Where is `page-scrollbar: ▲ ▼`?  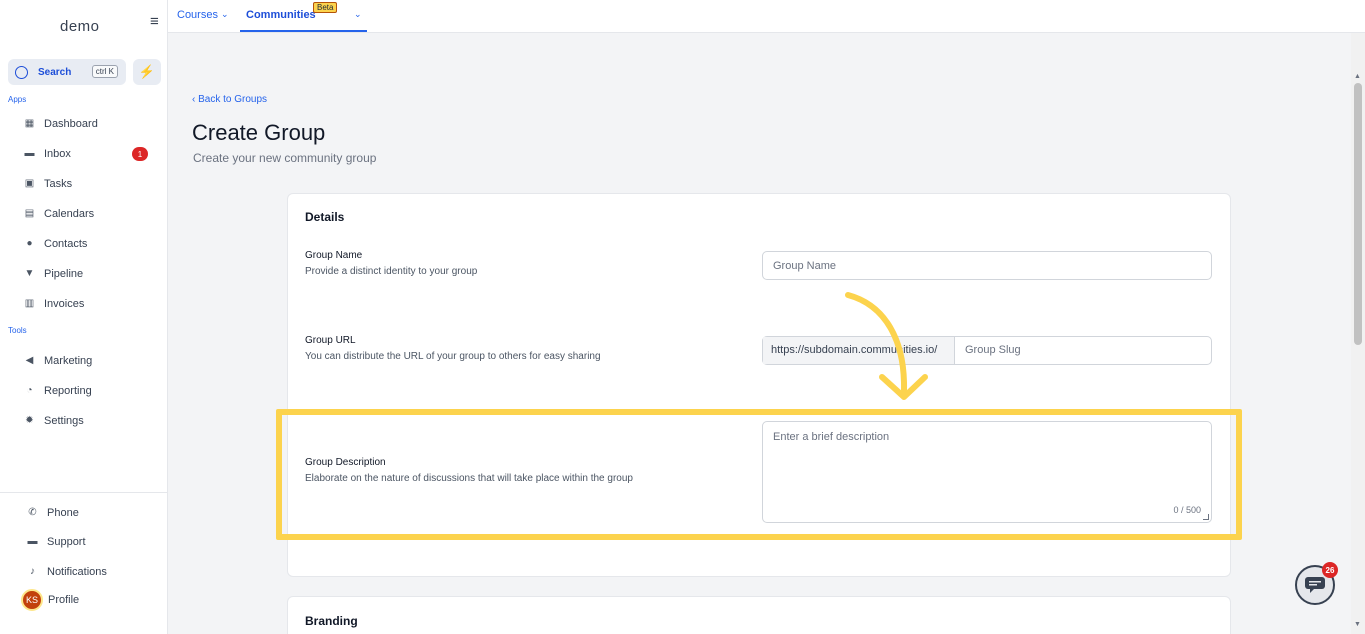
page-scrollbar: ▲ ▼ is located at coordinates (1358, 333).